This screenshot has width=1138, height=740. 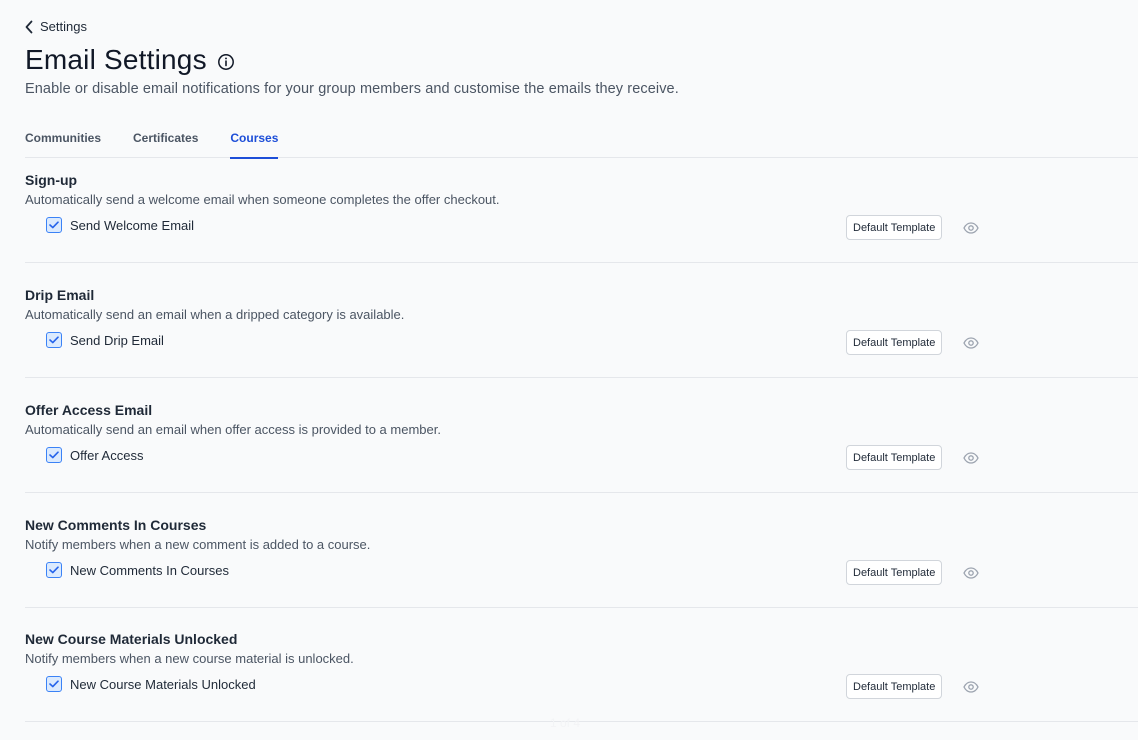 I want to click on page-header: Email Settings, so click(x=130, y=60).